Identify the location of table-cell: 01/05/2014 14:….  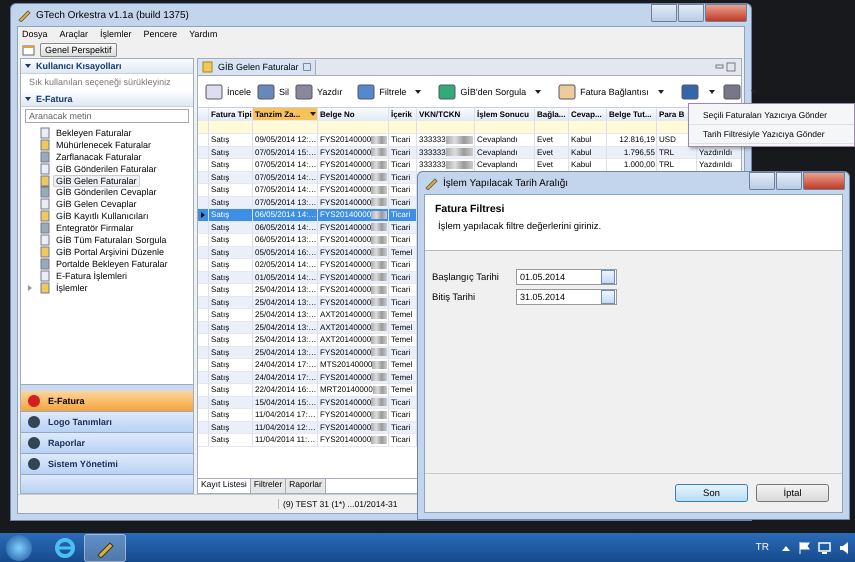
(285, 277).